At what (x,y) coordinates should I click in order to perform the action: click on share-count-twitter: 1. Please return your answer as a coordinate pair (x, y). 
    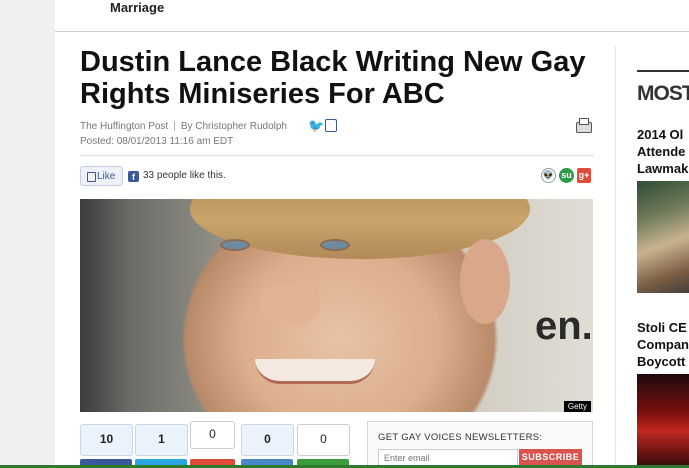
    Looking at the image, I should click on (161, 440).